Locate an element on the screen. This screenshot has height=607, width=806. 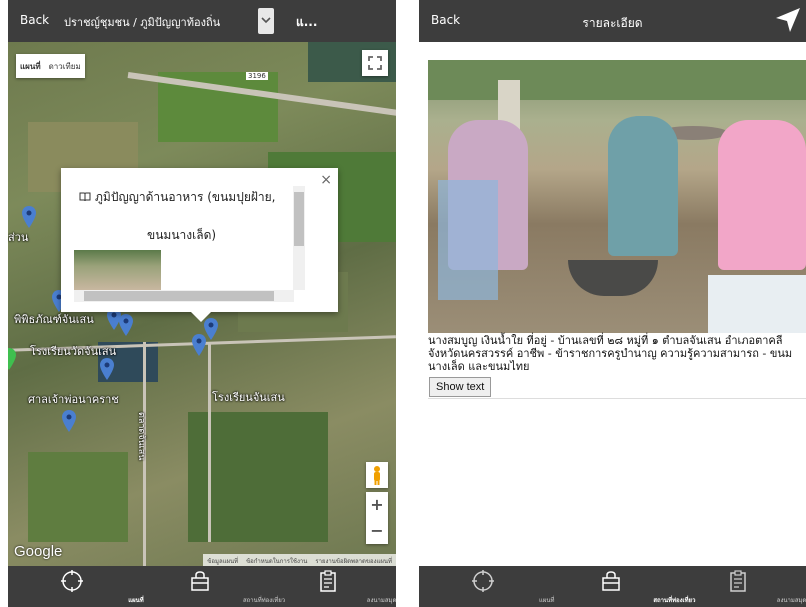
popup-thumbnail is located at coordinates (117, 270).